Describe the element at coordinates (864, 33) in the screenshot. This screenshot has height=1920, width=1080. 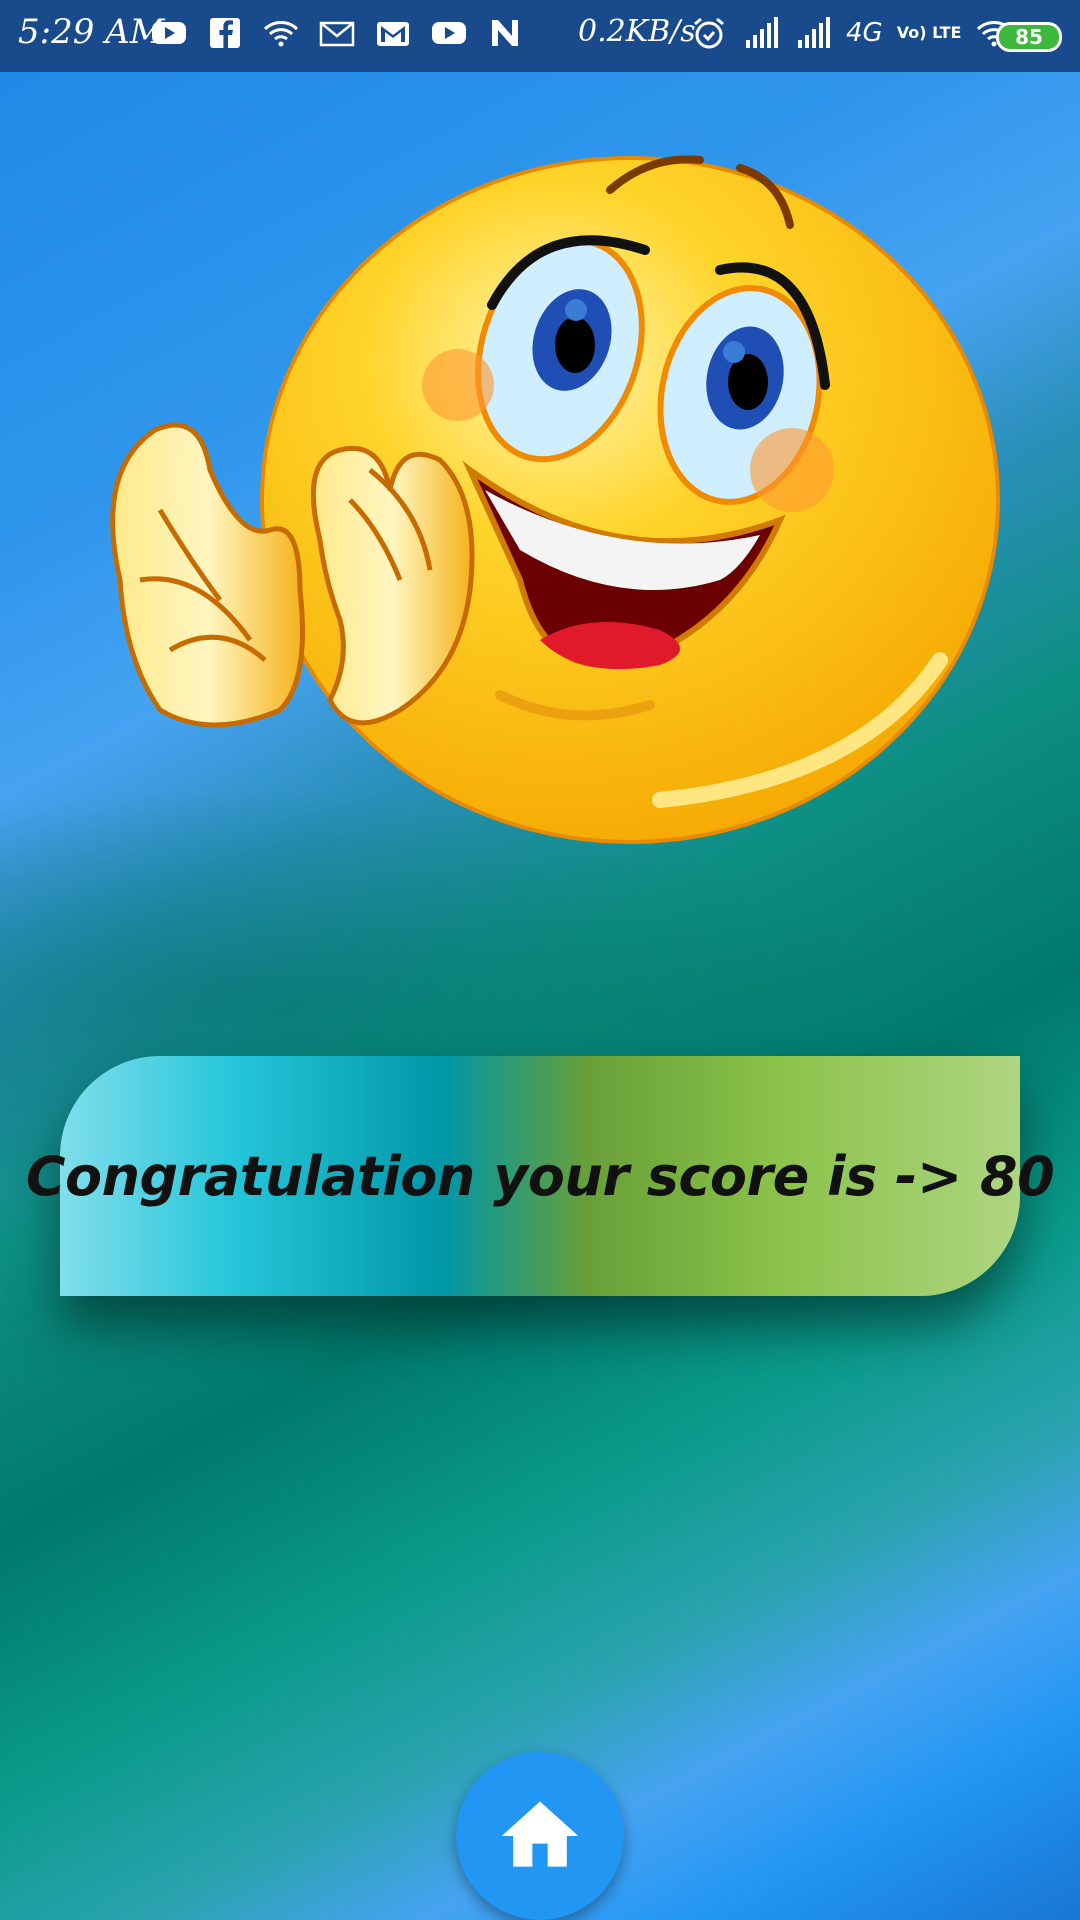
I see `network-type: 4G` at that location.